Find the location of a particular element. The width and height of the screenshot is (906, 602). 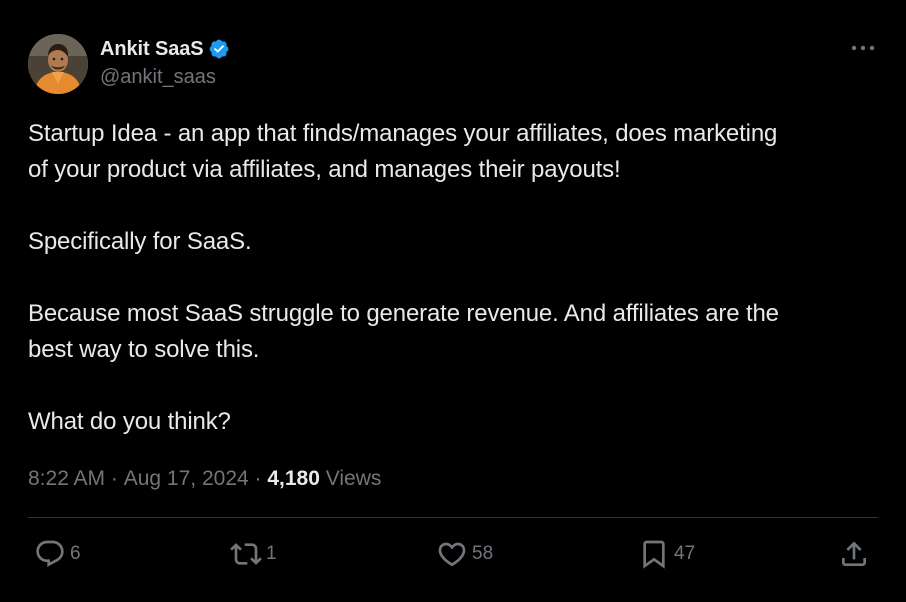

action-bar: 6 1 58 47 is located at coordinates (453, 554).